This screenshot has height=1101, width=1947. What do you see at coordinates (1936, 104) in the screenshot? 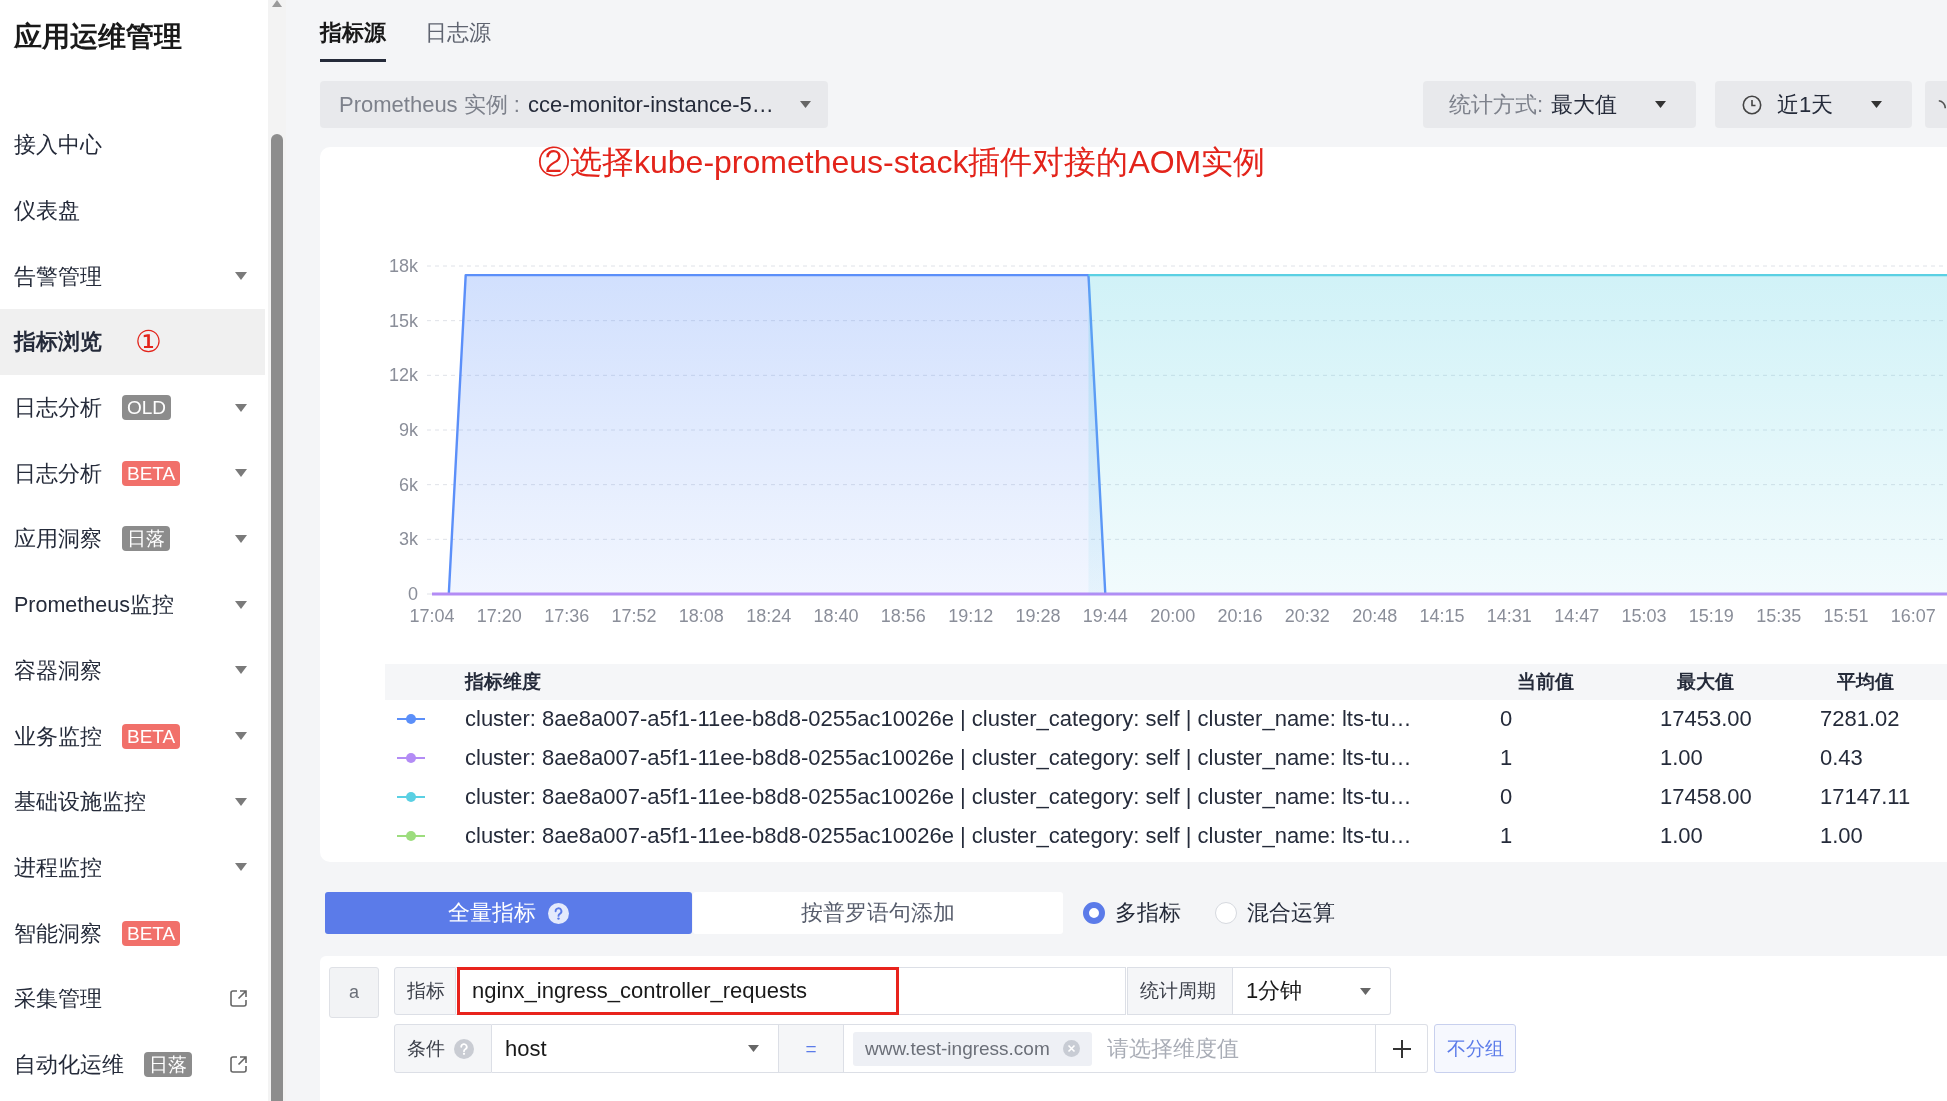
I see `toolbar-button` at bounding box center [1936, 104].